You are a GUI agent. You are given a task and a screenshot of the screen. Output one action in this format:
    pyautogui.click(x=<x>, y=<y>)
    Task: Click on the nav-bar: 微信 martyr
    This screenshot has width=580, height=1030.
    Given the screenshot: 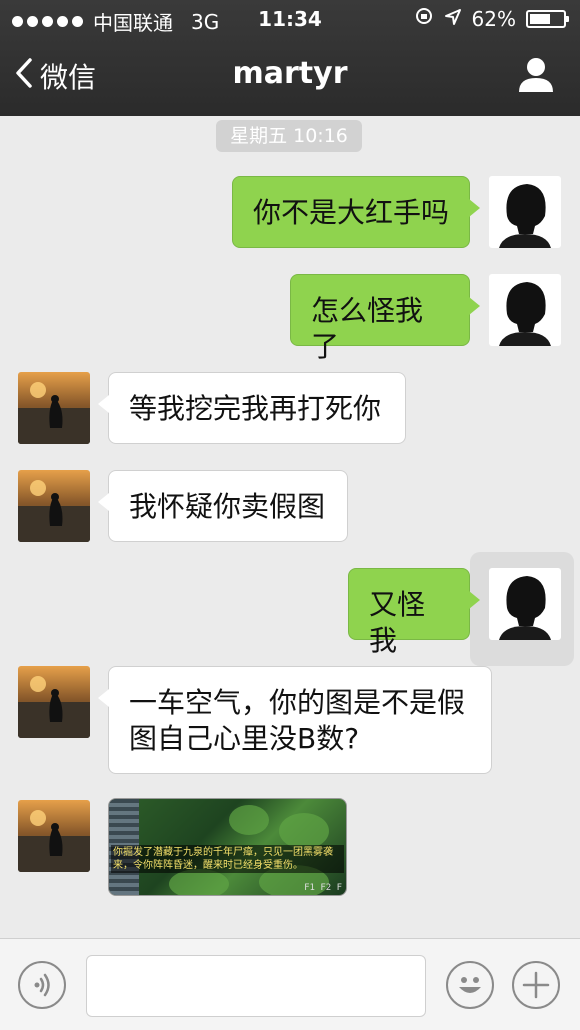 What is the action you would take?
    pyautogui.click(x=290, y=77)
    